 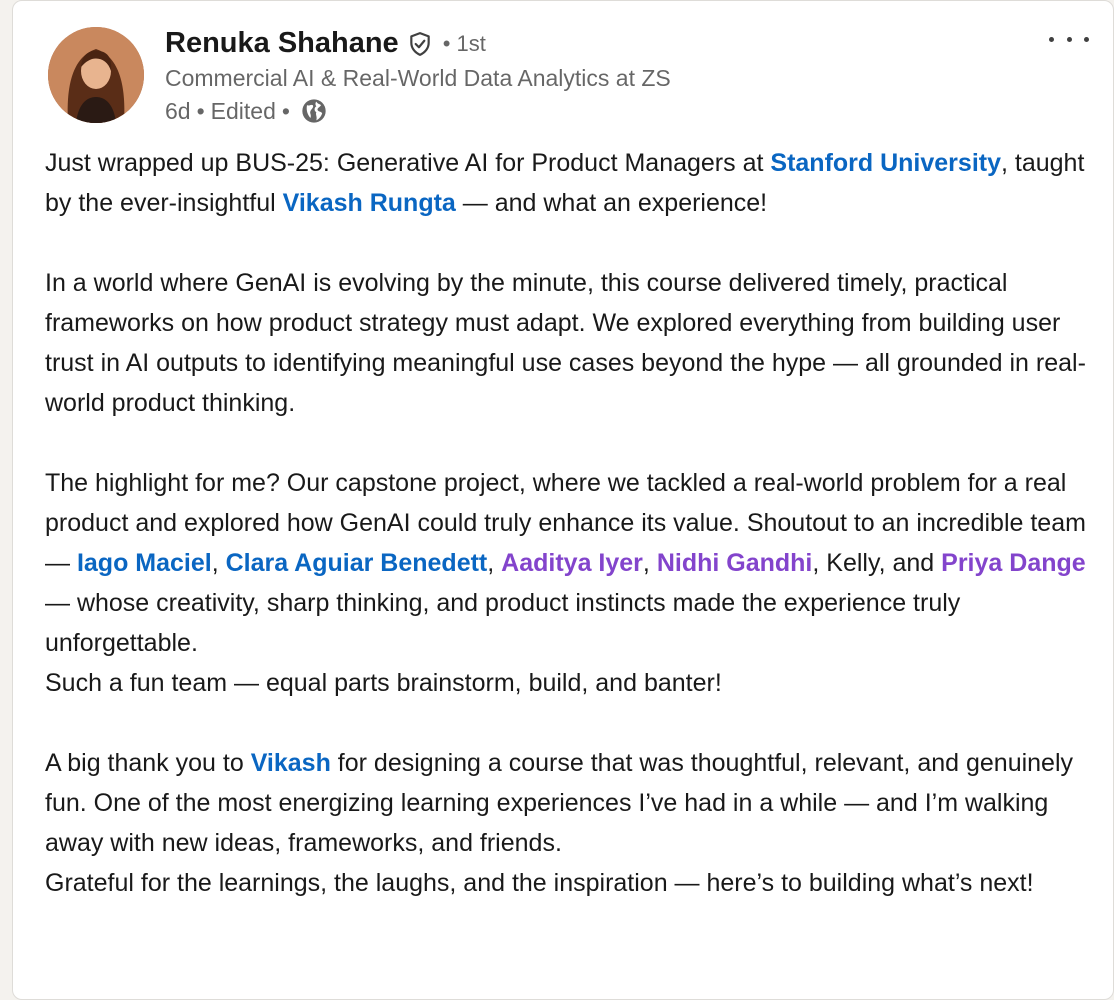 I want to click on connection-degree: • 1st, so click(x=464, y=43).